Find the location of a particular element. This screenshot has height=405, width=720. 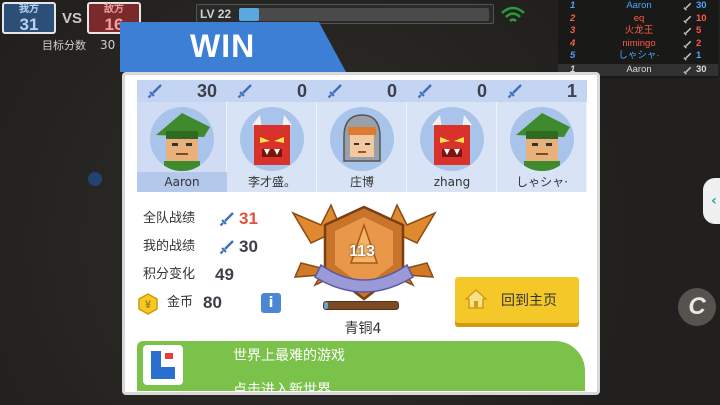

team-record-label: 全队战绩 is located at coordinates (169, 218).